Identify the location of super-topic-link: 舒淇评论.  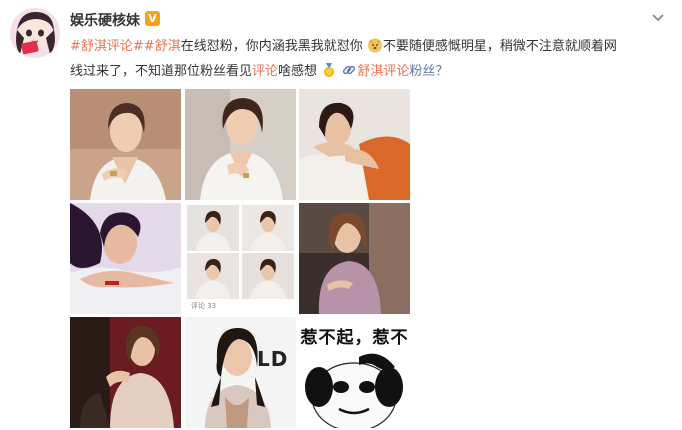
(383, 71).